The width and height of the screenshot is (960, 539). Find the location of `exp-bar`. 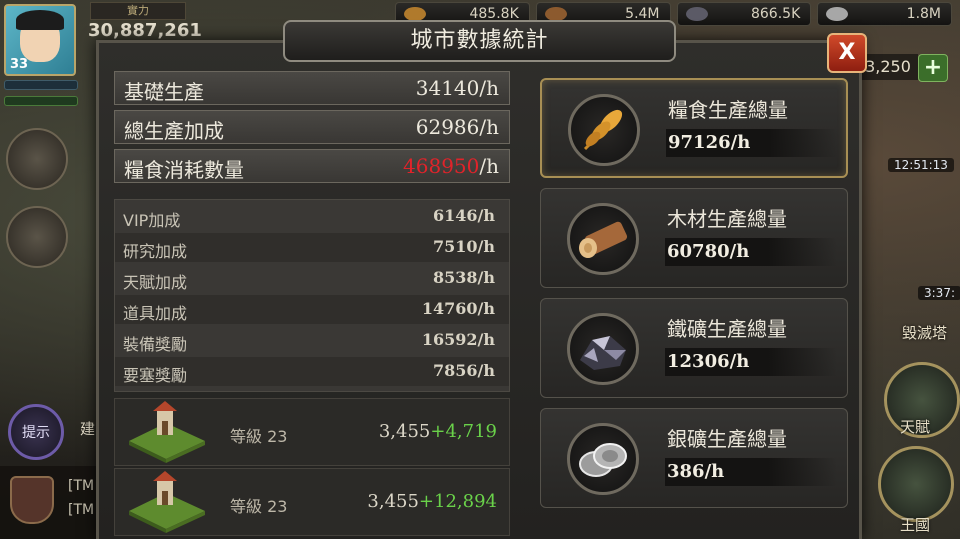

exp-bar is located at coordinates (41, 85).